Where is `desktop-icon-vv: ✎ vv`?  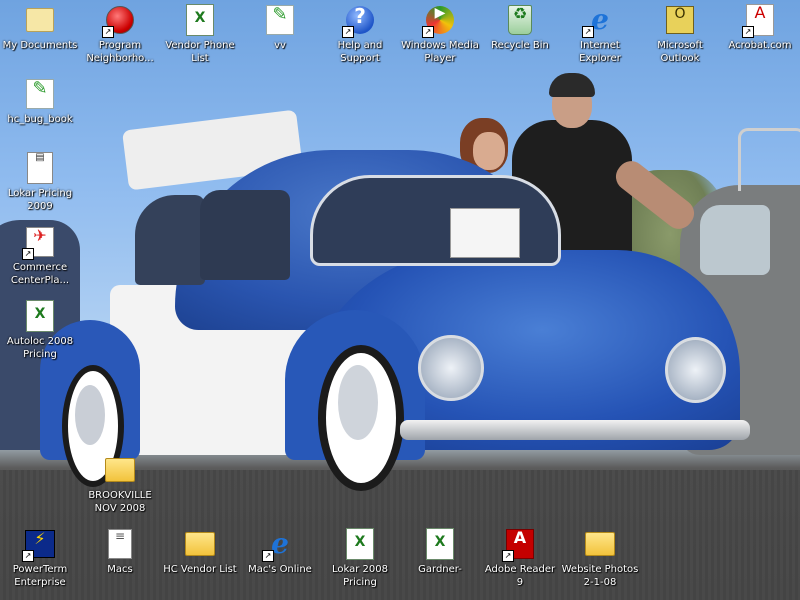
desktop-icon-vv: ✎ vv is located at coordinates (280, 28).